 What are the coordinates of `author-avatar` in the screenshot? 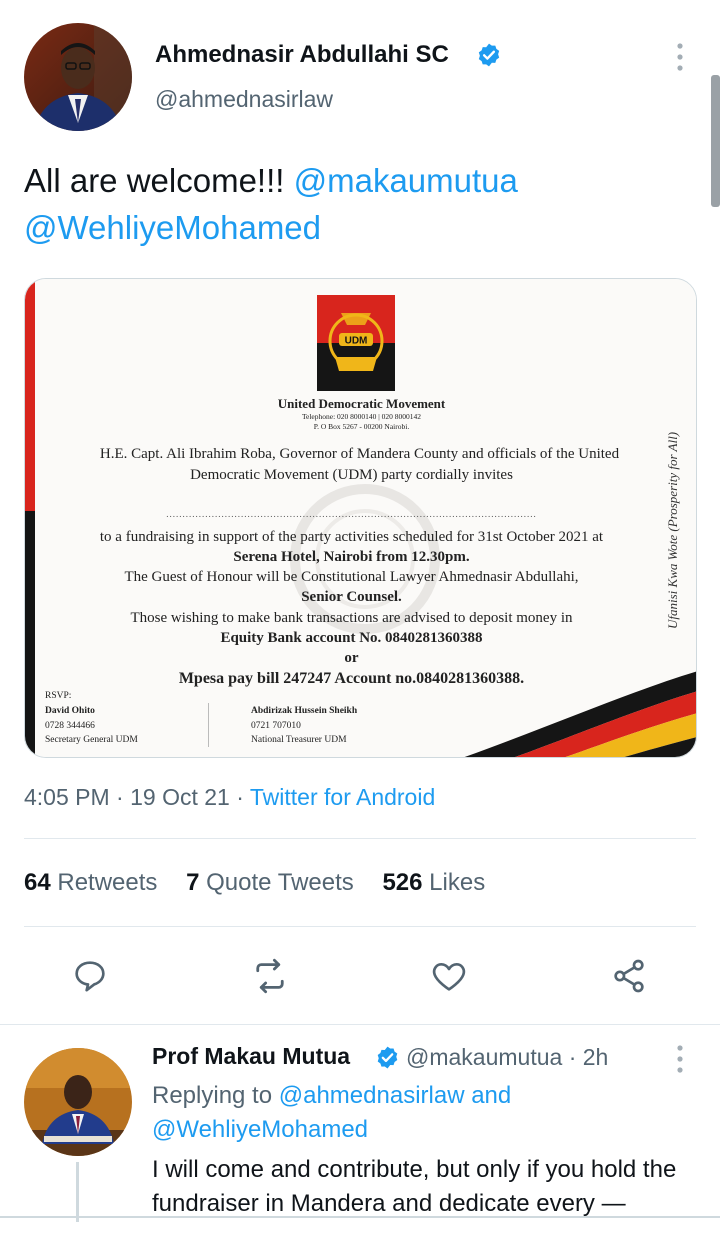 It's located at (78, 77).